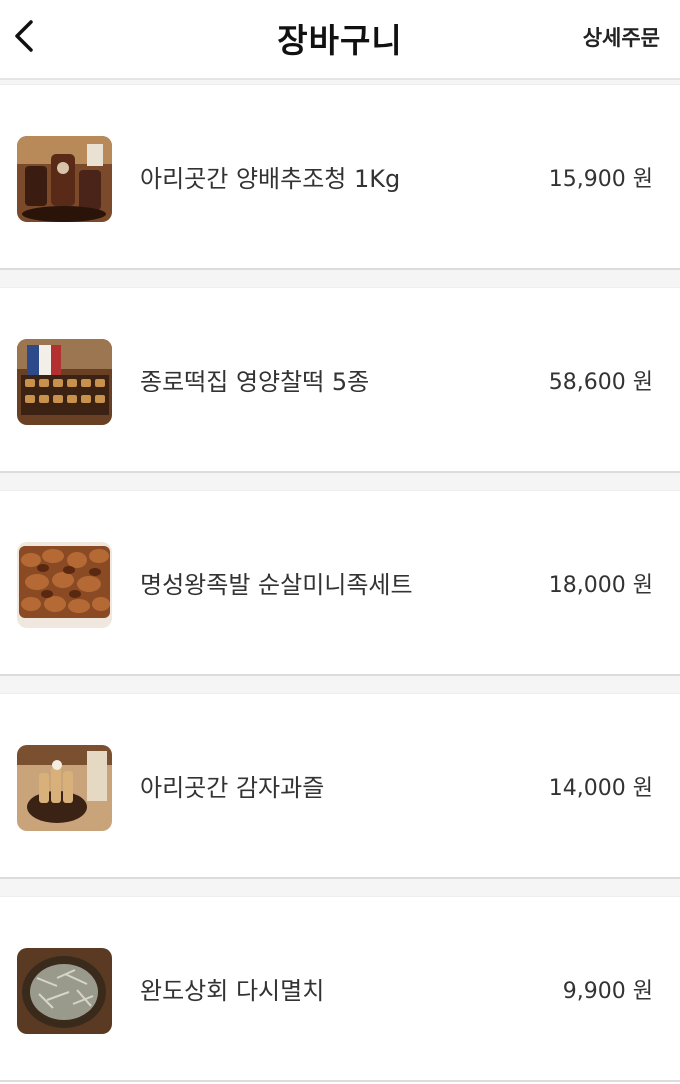  What do you see at coordinates (600, 179) in the screenshot?
I see `product-price: 15,900 원` at bounding box center [600, 179].